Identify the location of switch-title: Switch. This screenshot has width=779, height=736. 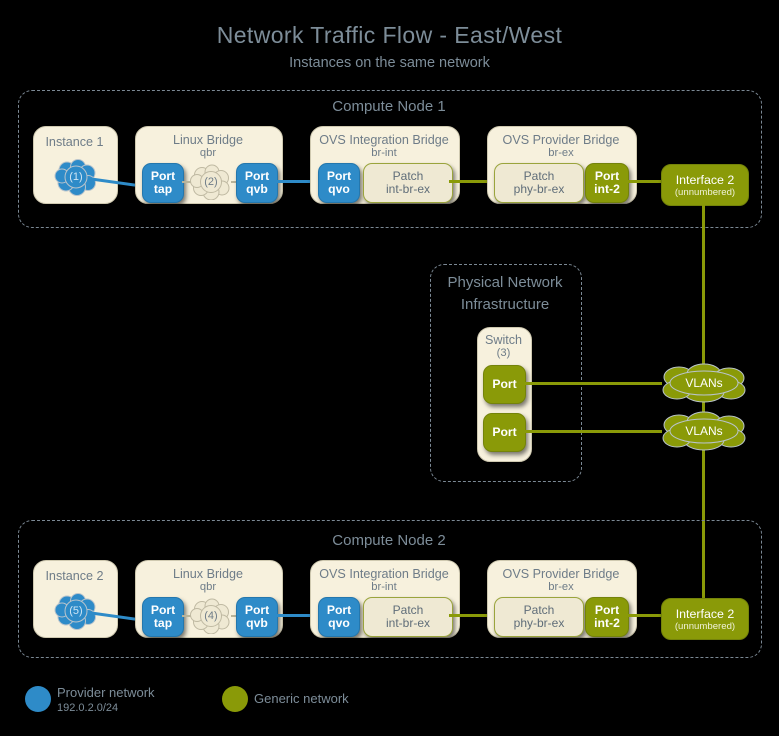
(503, 340).